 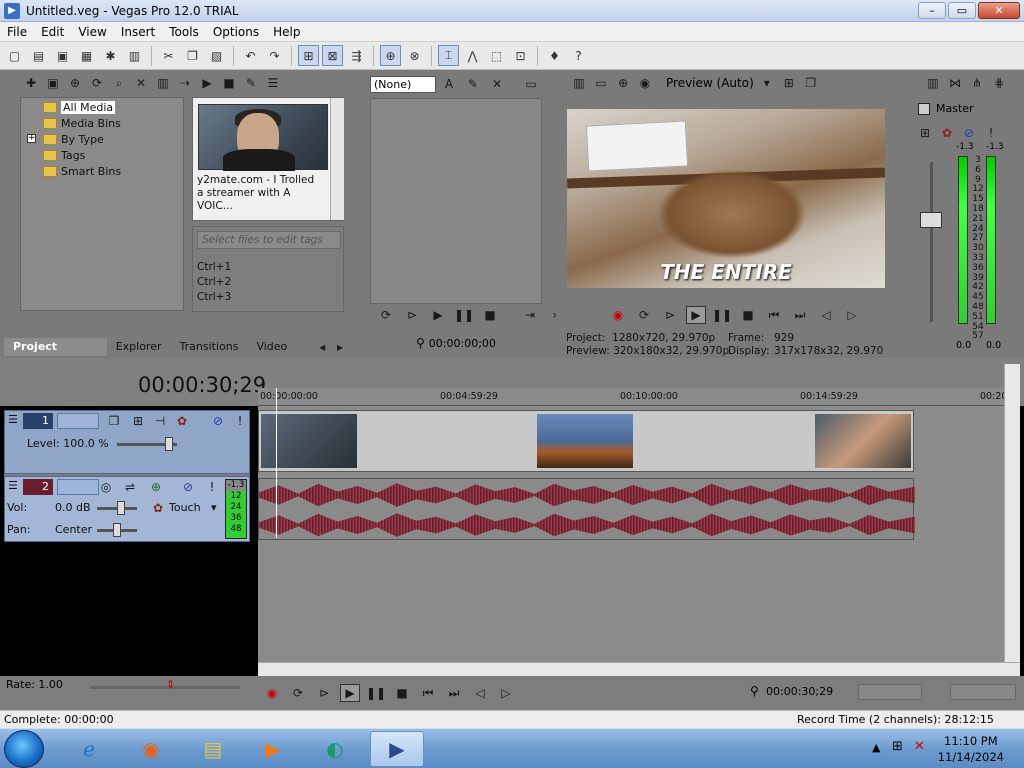 What do you see at coordinates (114, 421) in the screenshot?
I see `compositing-mode-icon: ❐` at bounding box center [114, 421].